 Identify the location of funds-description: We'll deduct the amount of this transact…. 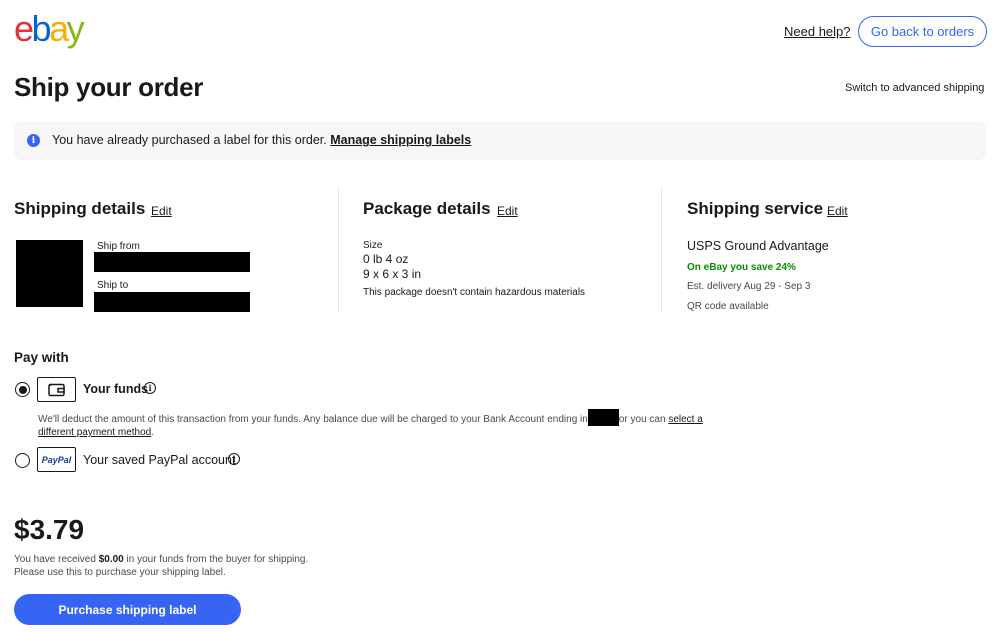
(383, 424).